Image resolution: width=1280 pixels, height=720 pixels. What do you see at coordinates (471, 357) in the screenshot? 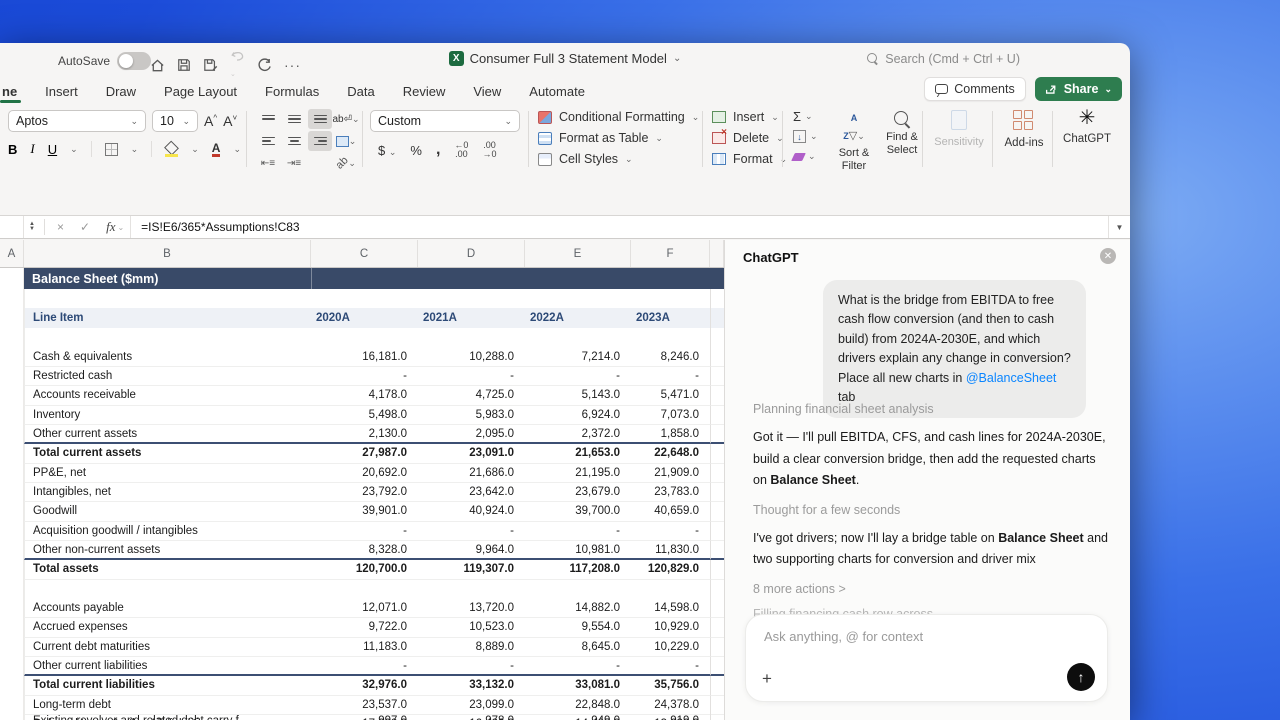
I see `cell-value: 10,288.0` at bounding box center [471, 357].